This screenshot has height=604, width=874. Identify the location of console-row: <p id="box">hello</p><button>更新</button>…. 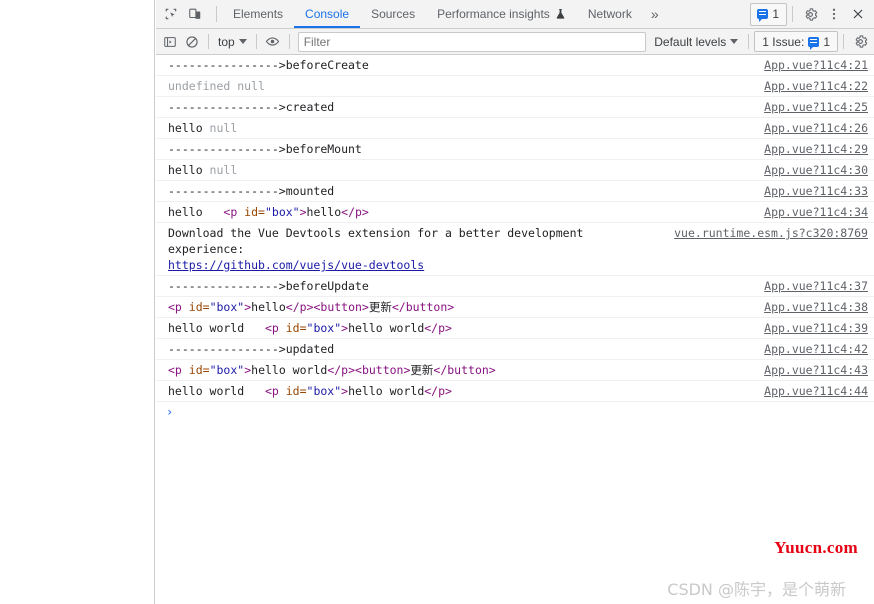
(515, 307).